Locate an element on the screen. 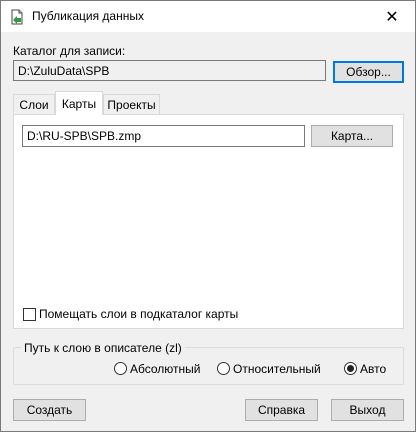 The height and width of the screenshot is (432, 416). subfolder-checkbox-label: Помещать слои в подкаталог карты is located at coordinates (138, 314).